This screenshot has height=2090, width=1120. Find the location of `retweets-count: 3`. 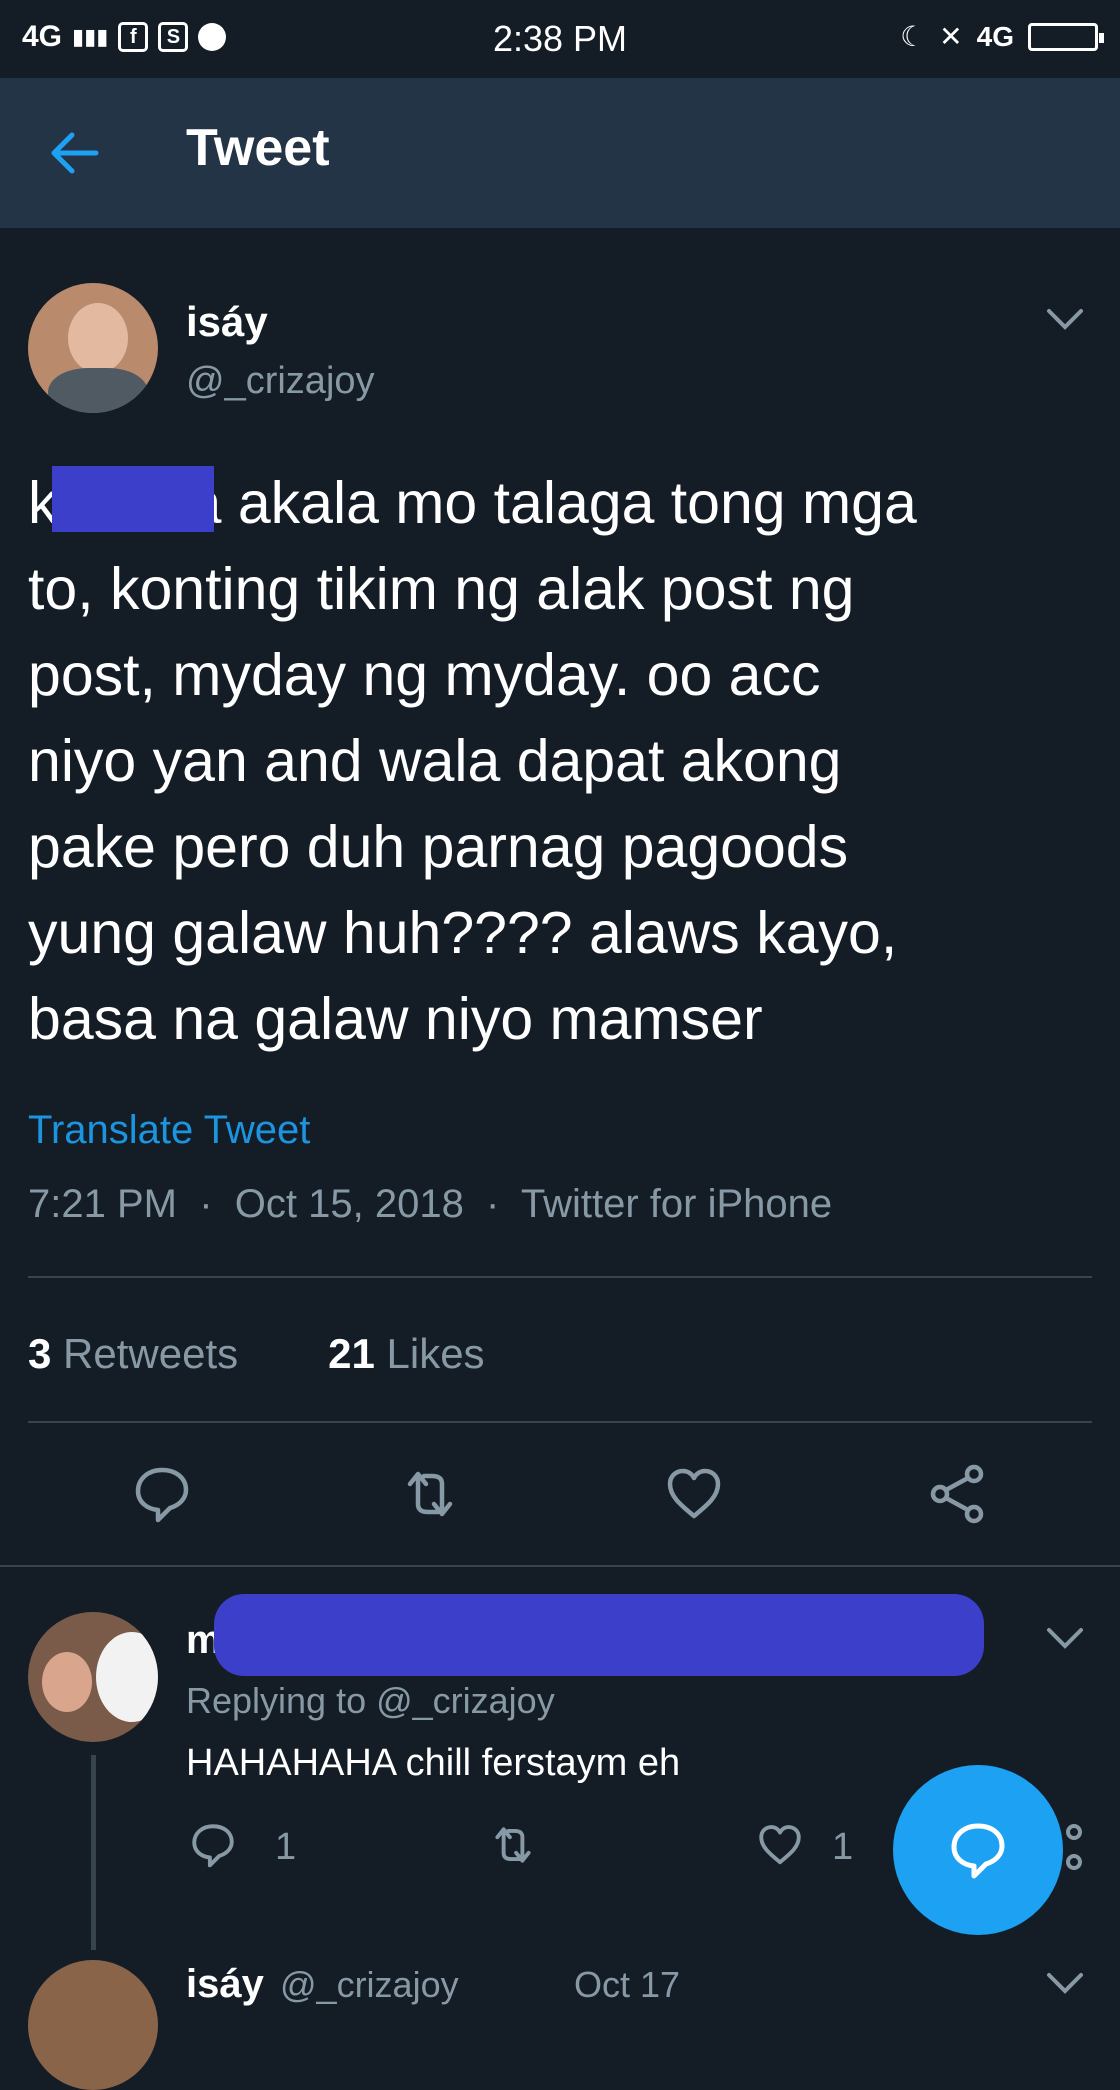

retweets-count: 3 is located at coordinates (40, 1353).